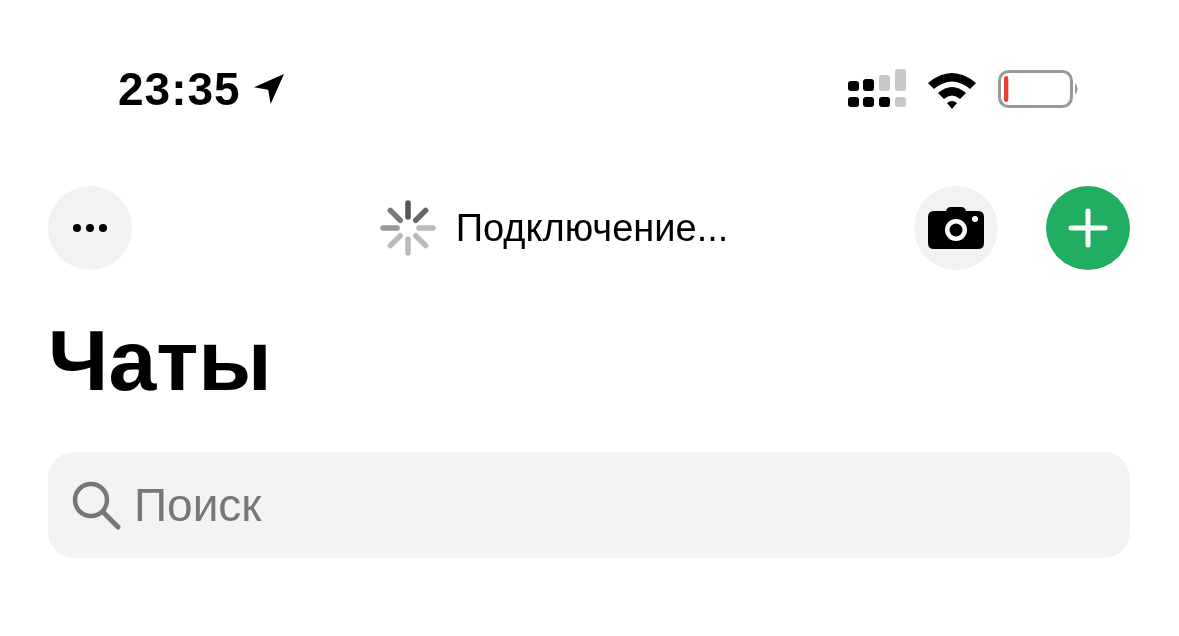  Describe the element at coordinates (956, 228) in the screenshot. I see `camera-icon` at that location.